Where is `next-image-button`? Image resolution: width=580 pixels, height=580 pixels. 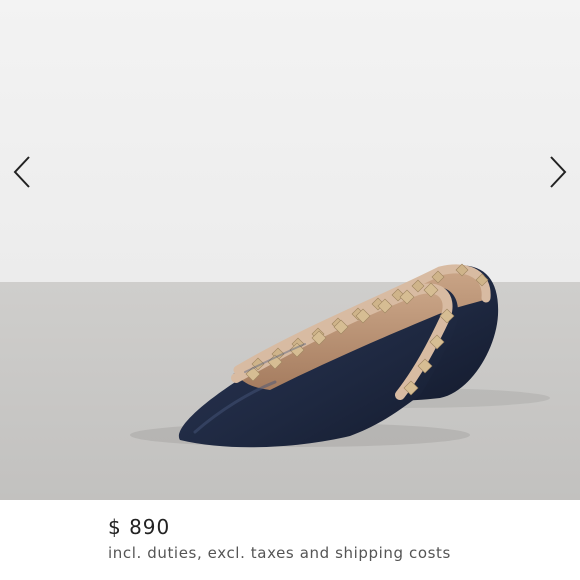 next-image-button is located at coordinates (558, 172).